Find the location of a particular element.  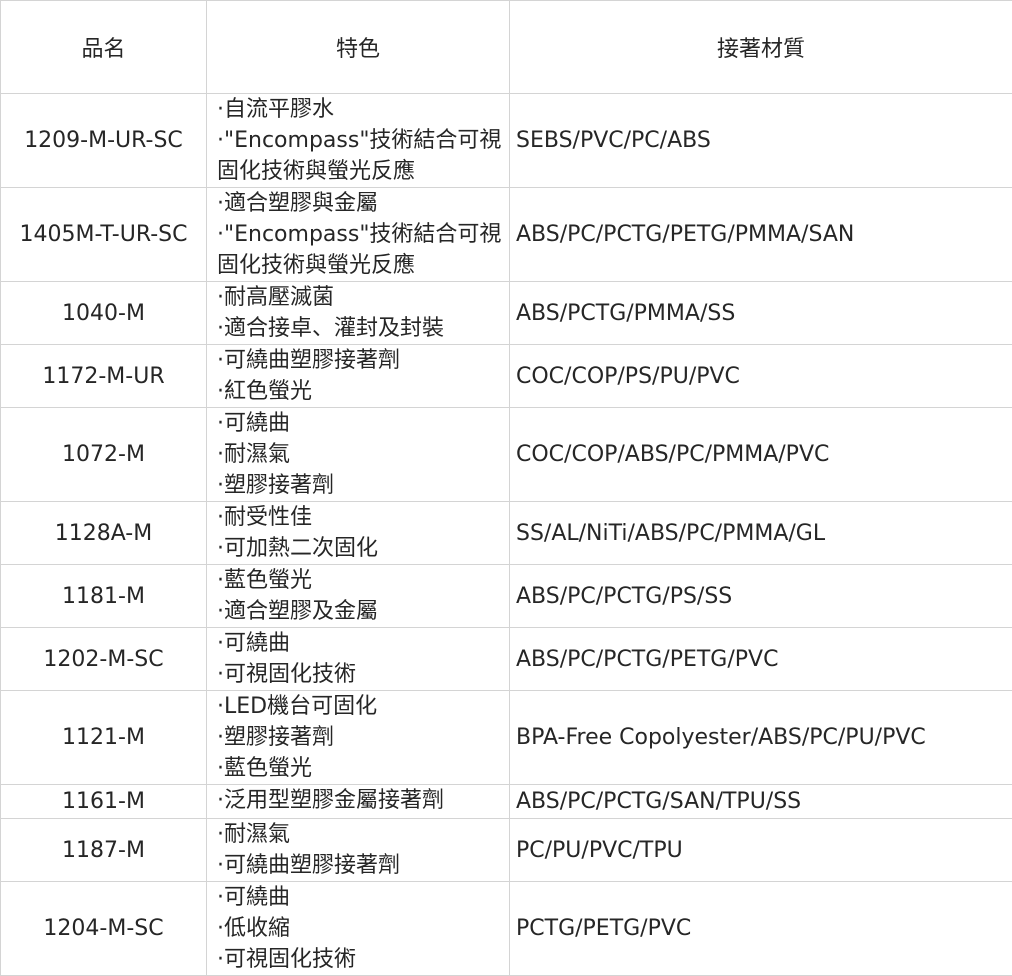

materials-cell: BPA-Free Copolyester/ABS/PC/PU/PVC is located at coordinates (761, 738).